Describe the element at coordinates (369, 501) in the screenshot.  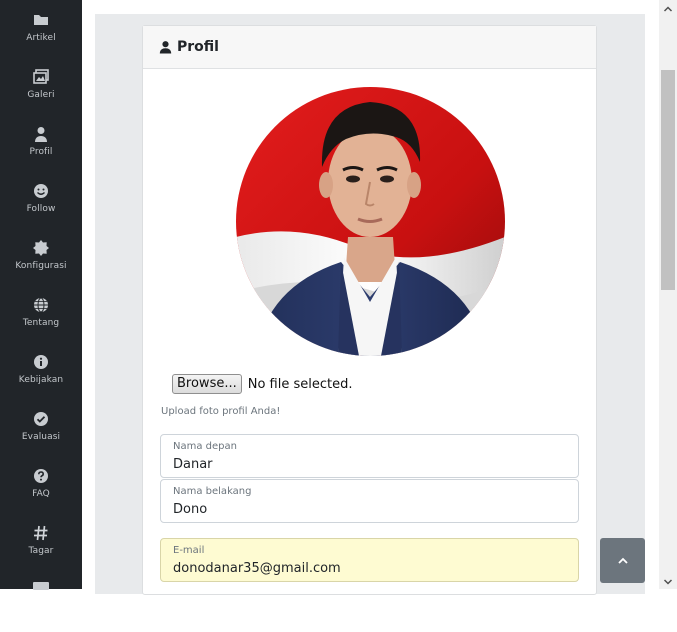
I see `last-name-field: Nama belakang Dono` at that location.